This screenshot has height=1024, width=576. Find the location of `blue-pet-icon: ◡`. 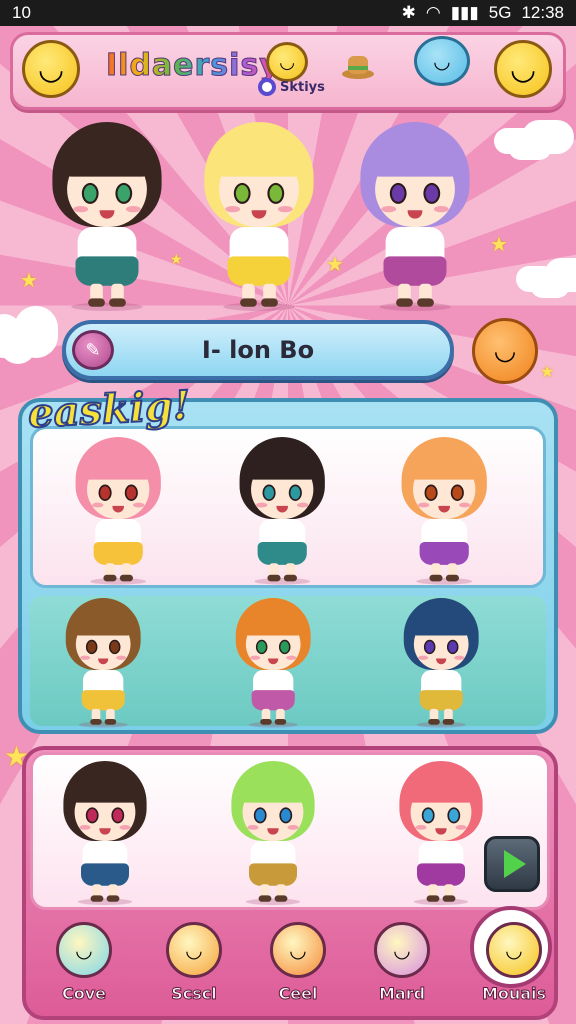

blue-pet-icon: ◡ is located at coordinates (442, 61).